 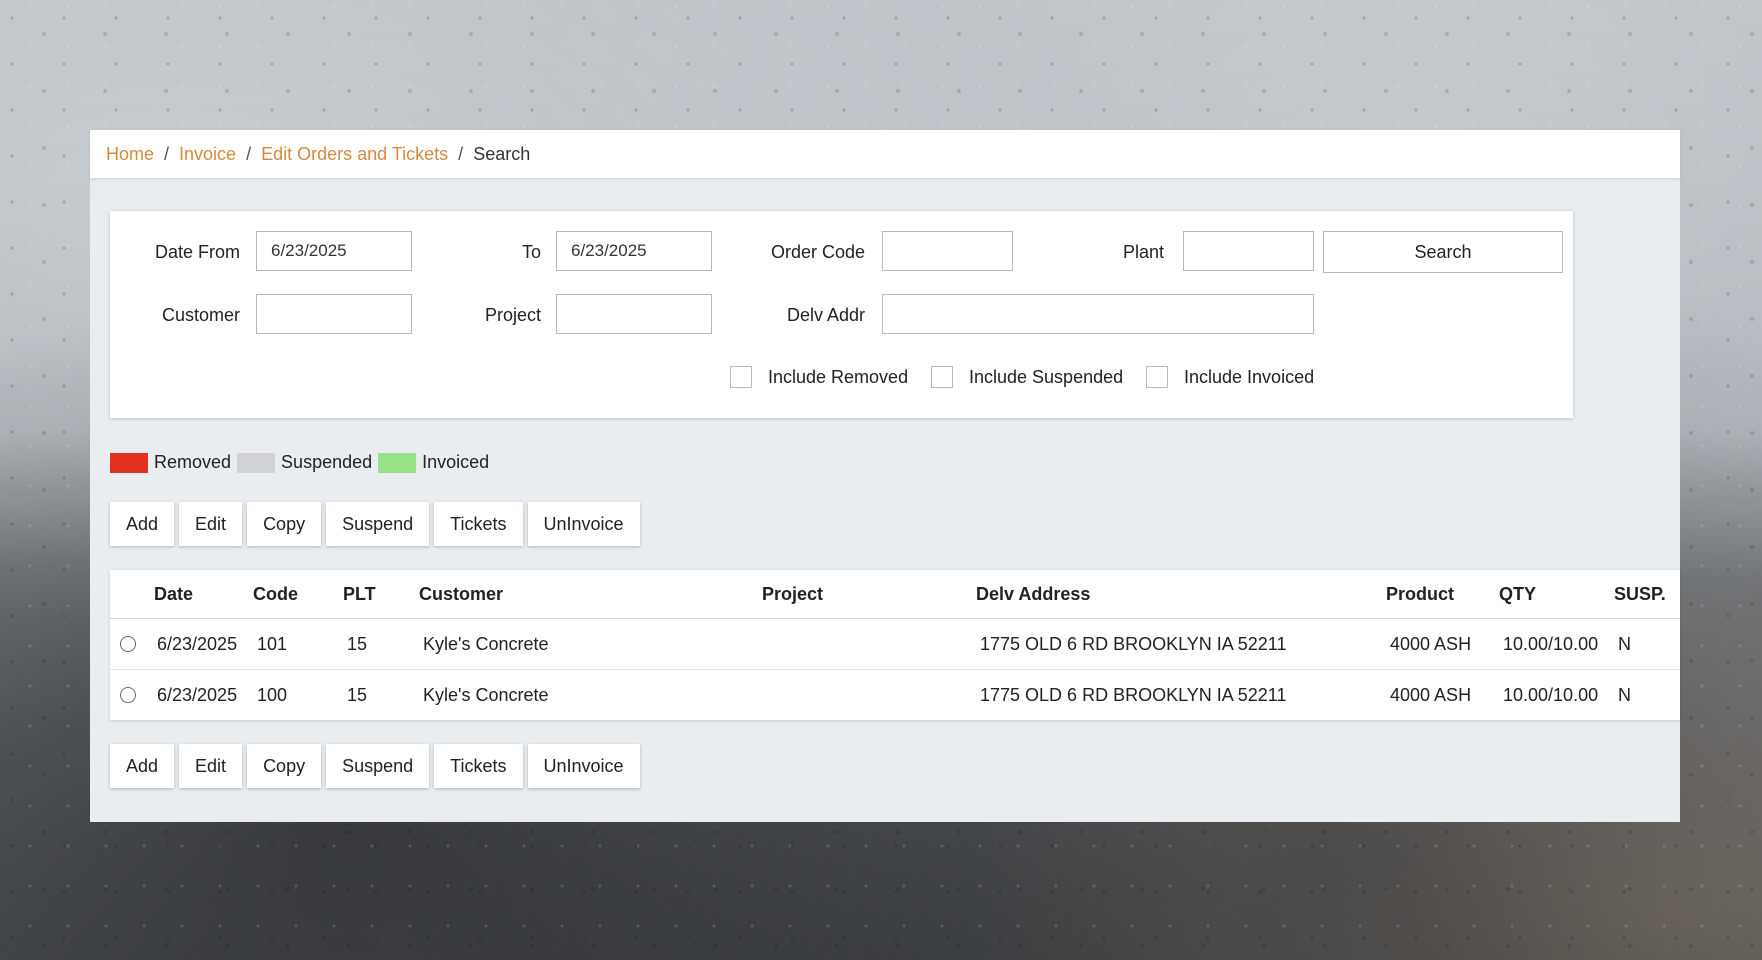 I want to click on include-suspended-label: Include Suspended, so click(x=1046, y=376).